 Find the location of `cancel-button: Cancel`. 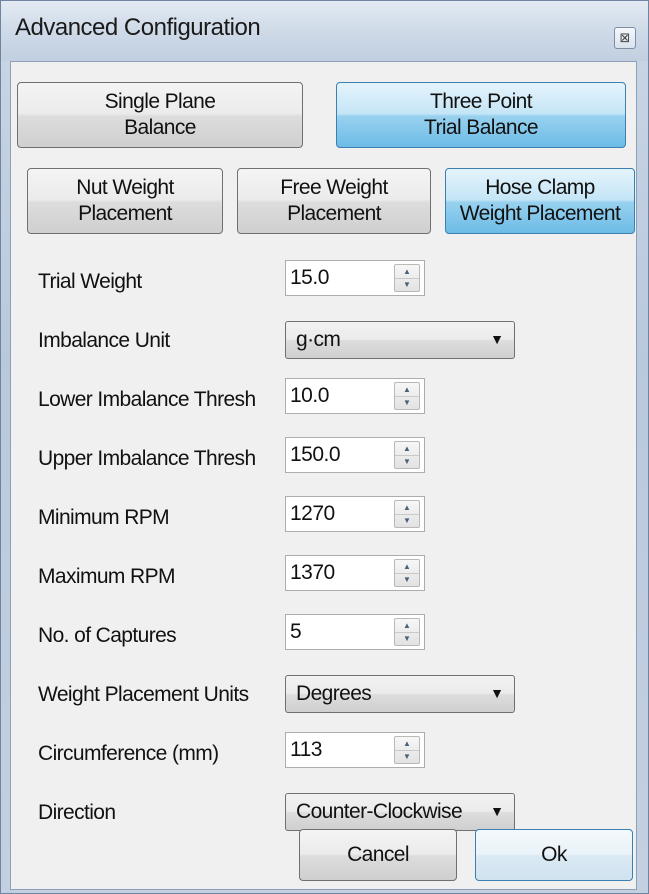

cancel-button: Cancel is located at coordinates (378, 855).